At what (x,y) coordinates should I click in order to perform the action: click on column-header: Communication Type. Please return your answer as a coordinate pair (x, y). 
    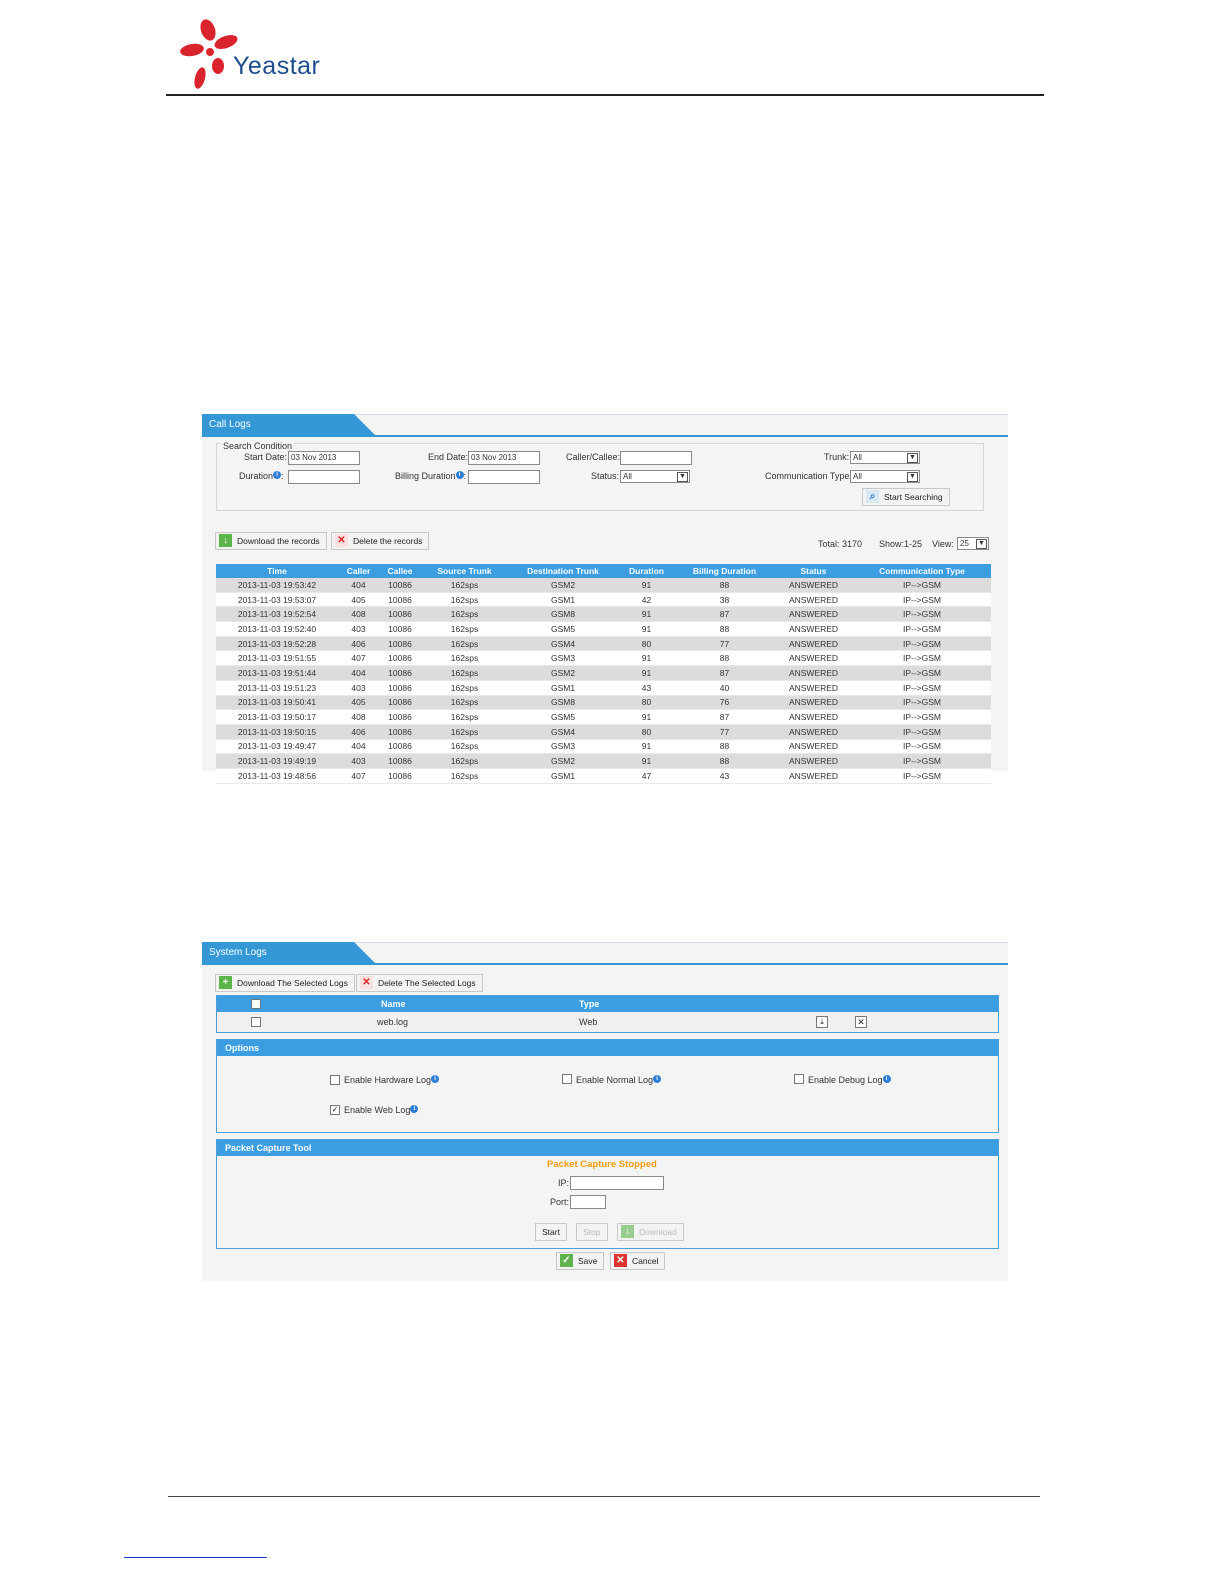
    Looking at the image, I should click on (922, 571).